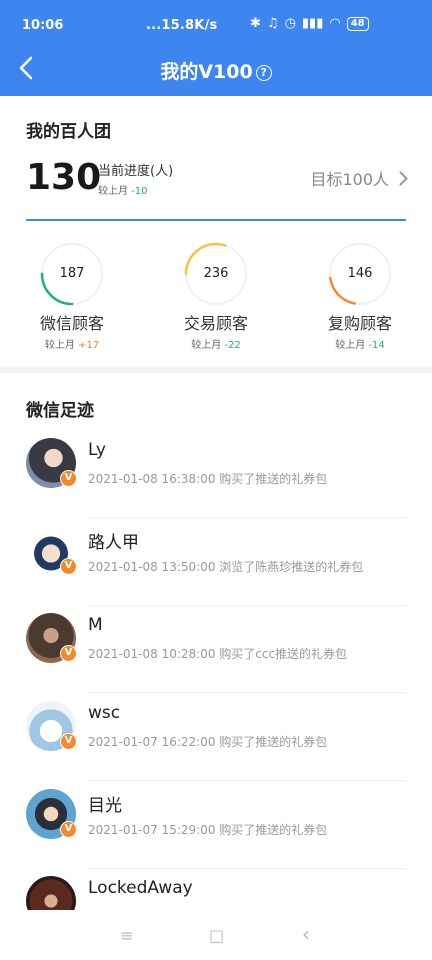  I want to click on stat-value: 146, so click(360, 273).